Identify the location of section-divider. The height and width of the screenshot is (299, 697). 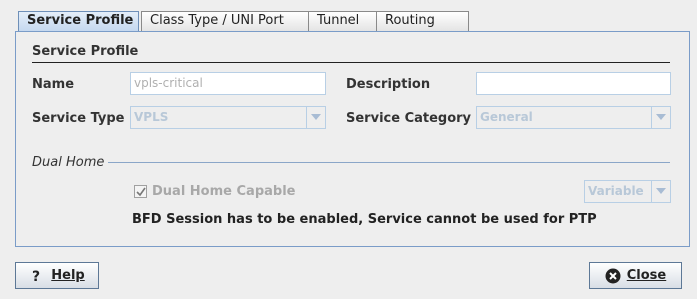
(351, 62).